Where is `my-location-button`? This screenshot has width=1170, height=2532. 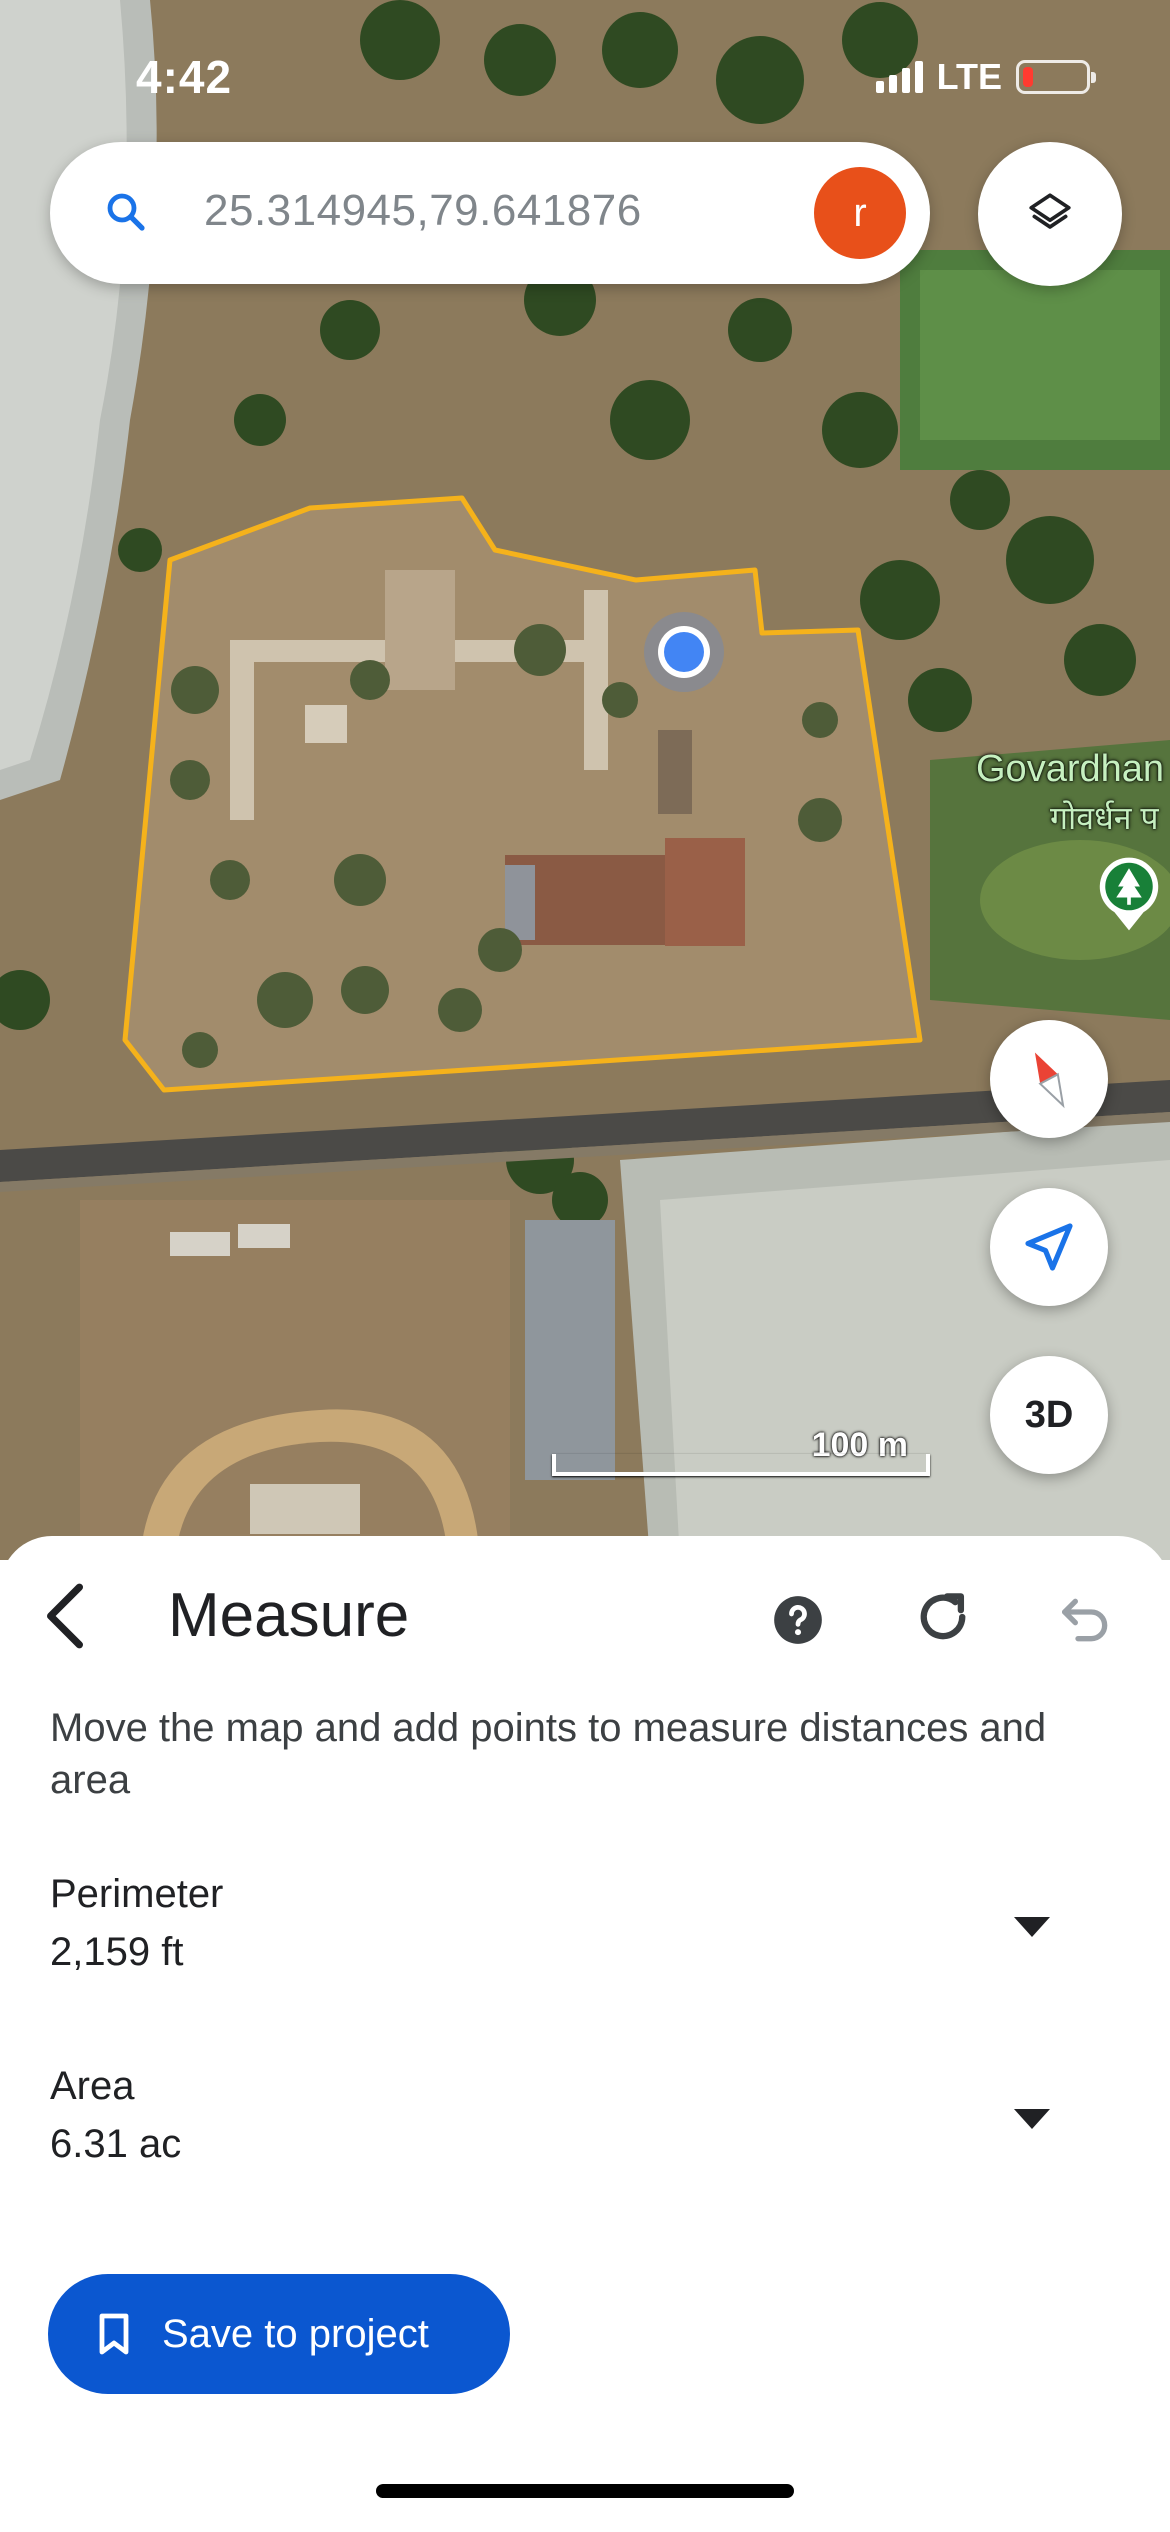
my-location-button is located at coordinates (1049, 1247).